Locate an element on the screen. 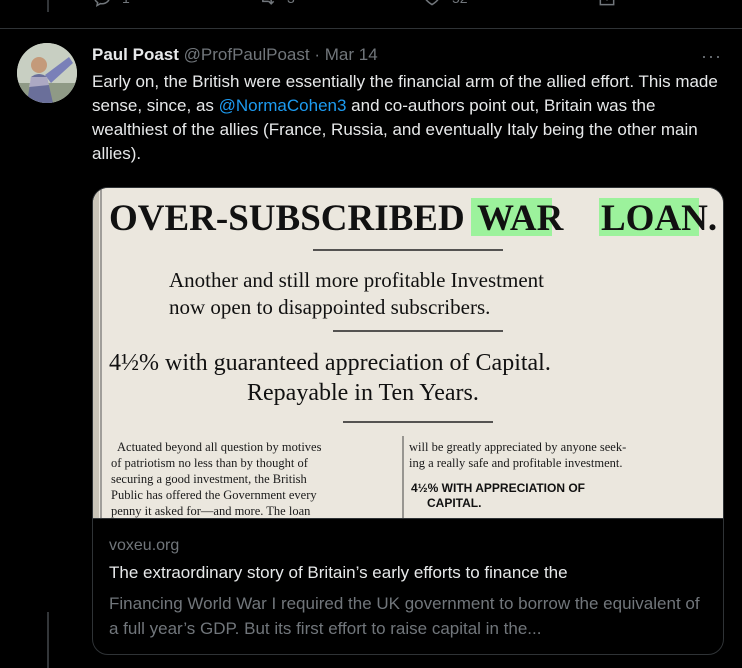 This screenshot has width=742, height=668. share-icon is located at coordinates (607, 3).